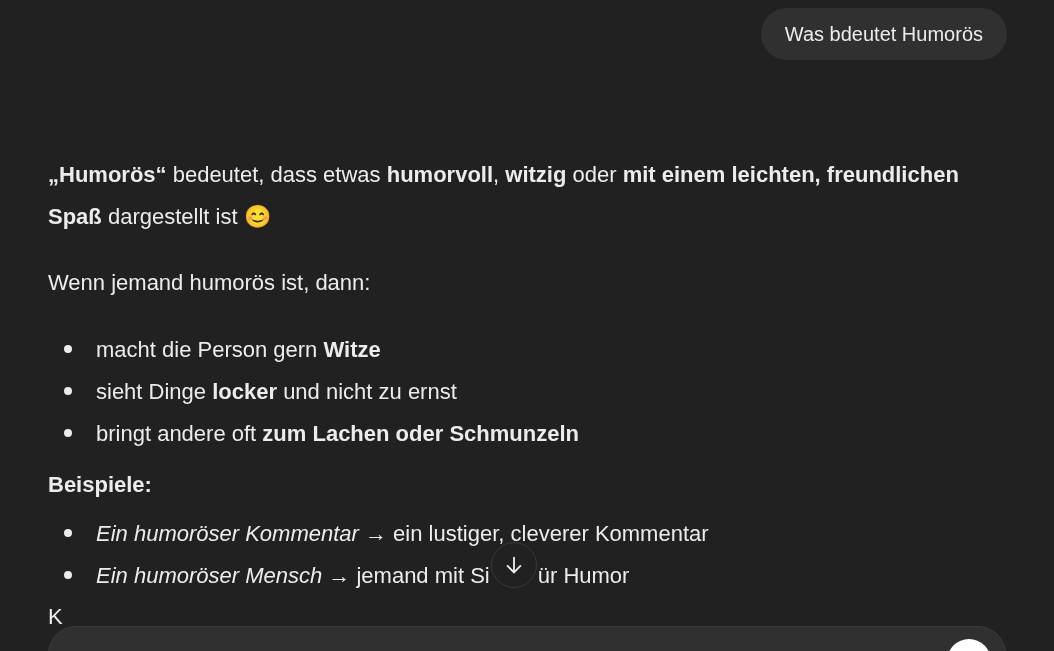 The width and height of the screenshot is (1054, 651). Describe the element at coordinates (100, 484) in the screenshot. I see `section-heading: Beispiele:` at that location.